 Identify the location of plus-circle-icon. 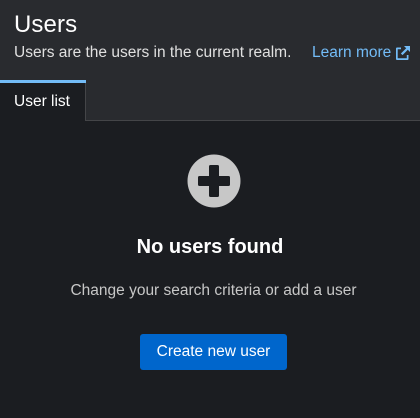
(214, 181).